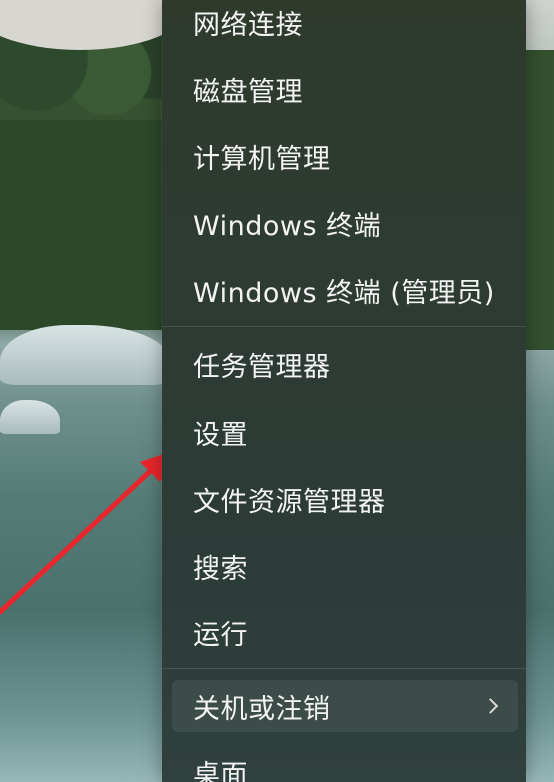 This screenshot has height=782, width=554. Describe the element at coordinates (344, 293) in the screenshot. I see `menu-item-label: Windows 终端 (管理员)` at that location.